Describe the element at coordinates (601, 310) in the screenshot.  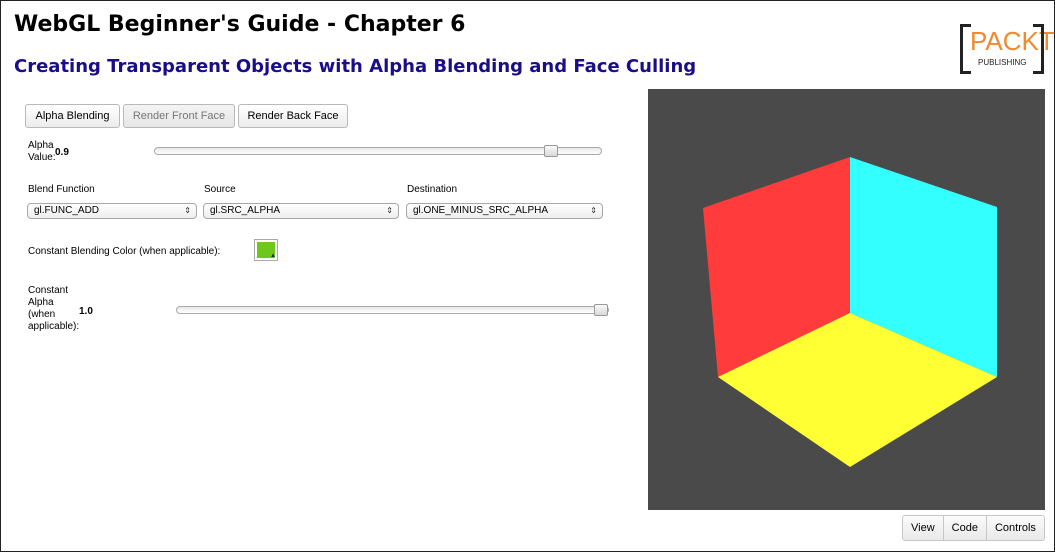
I see `constant-alpha-slider-thumb` at that location.